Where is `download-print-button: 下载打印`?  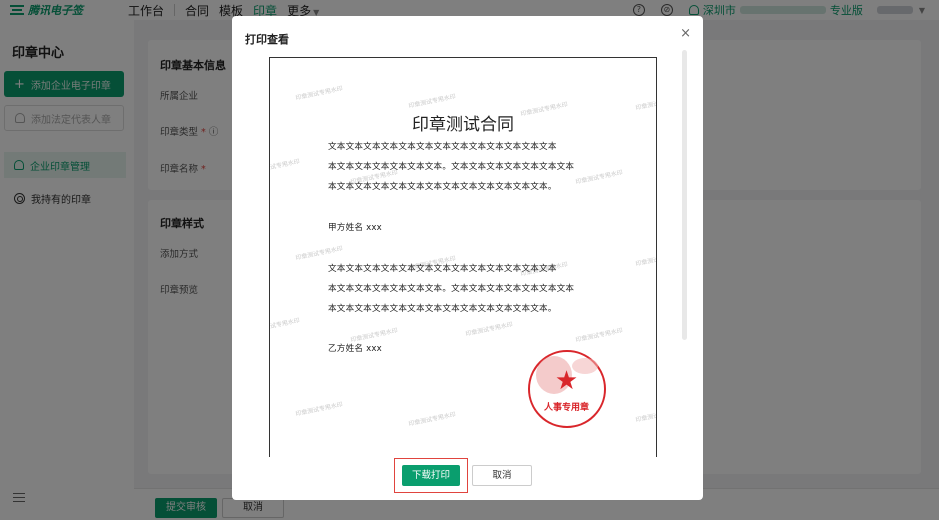
download-print-button: 下载打印 is located at coordinates (431, 475).